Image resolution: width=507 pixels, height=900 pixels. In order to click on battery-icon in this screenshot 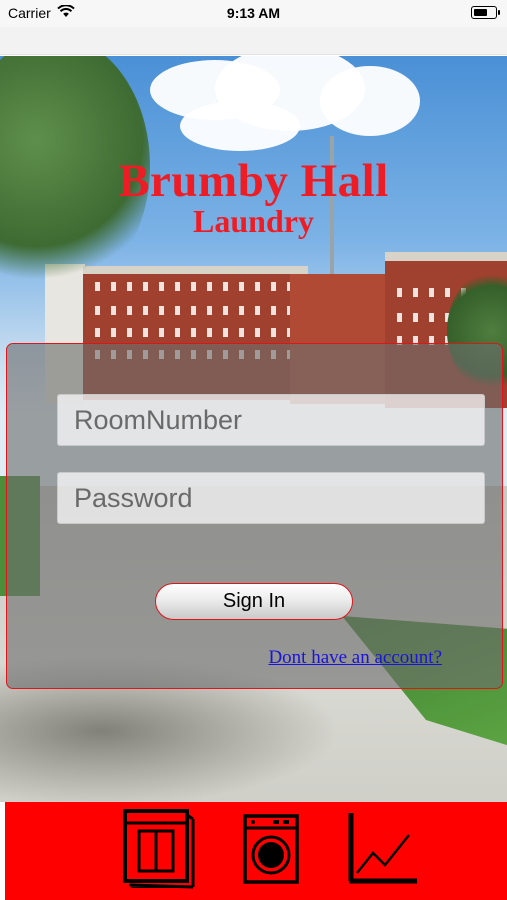, I will do `click(485, 12)`.